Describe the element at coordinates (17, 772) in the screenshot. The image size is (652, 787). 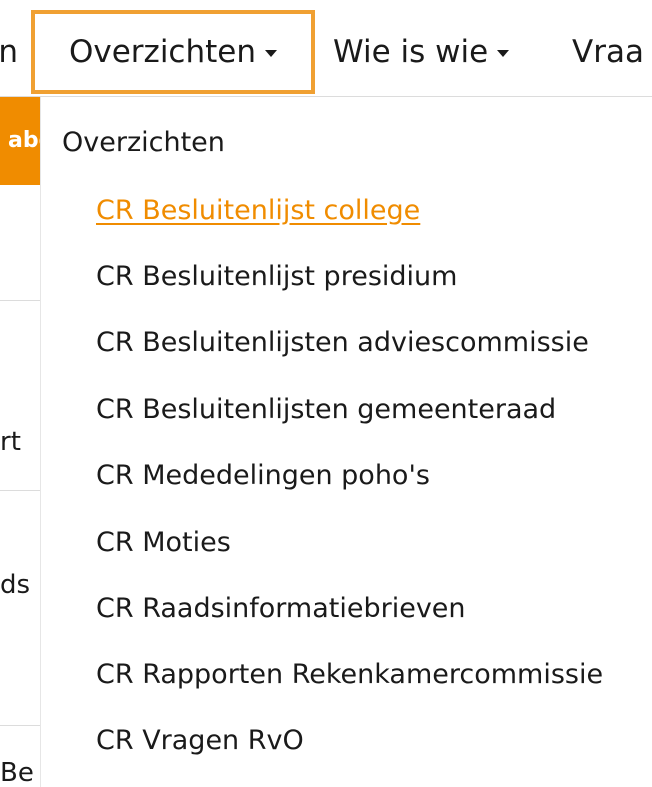
I see `background-text: Be` at that location.